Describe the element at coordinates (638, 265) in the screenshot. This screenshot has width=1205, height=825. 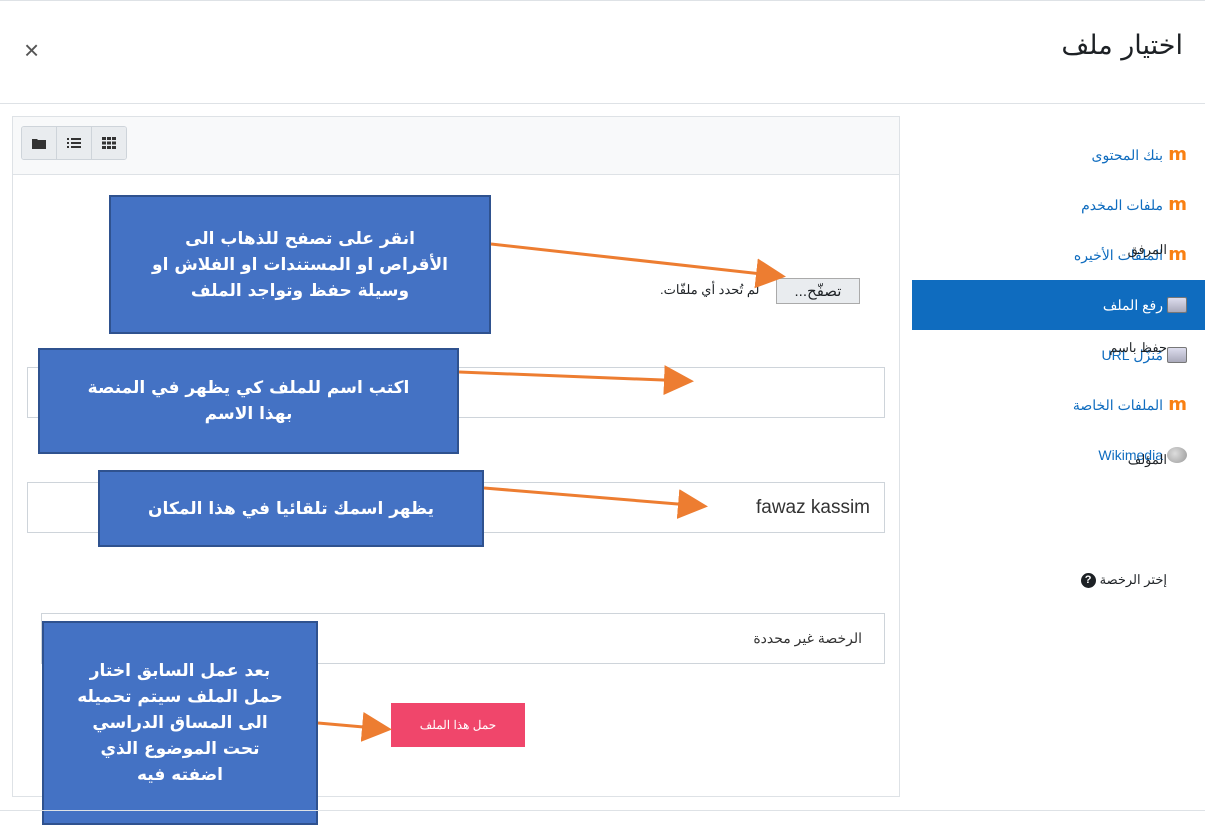
I see `arrow-browse` at that location.